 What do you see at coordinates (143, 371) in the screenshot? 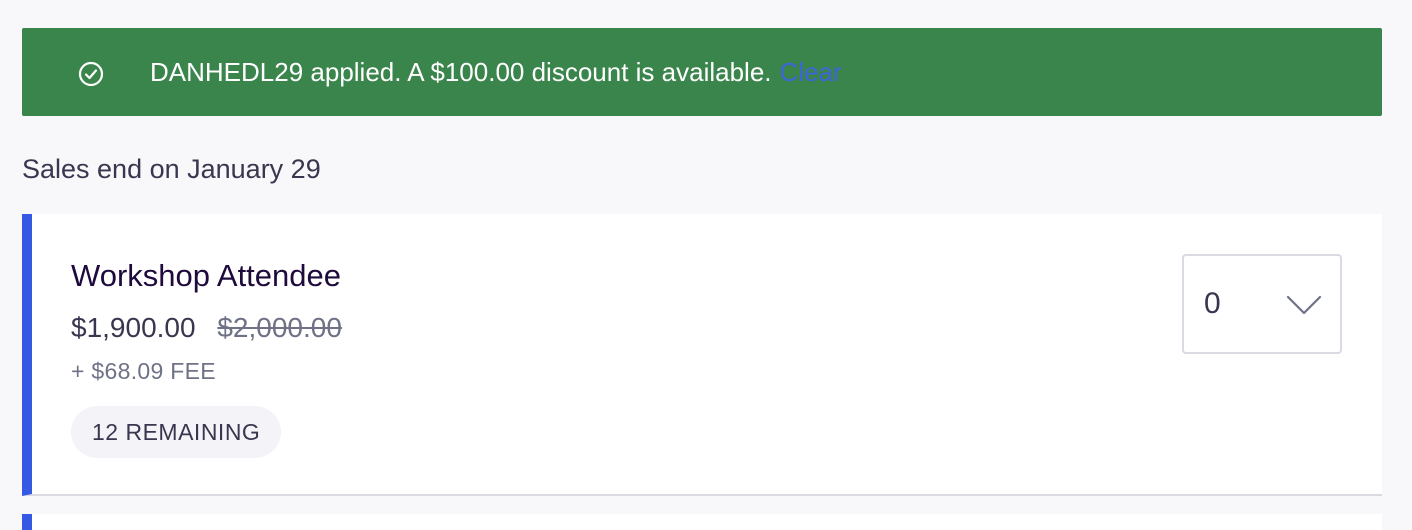
I see `fee-text: + $68.09 FEE` at bounding box center [143, 371].